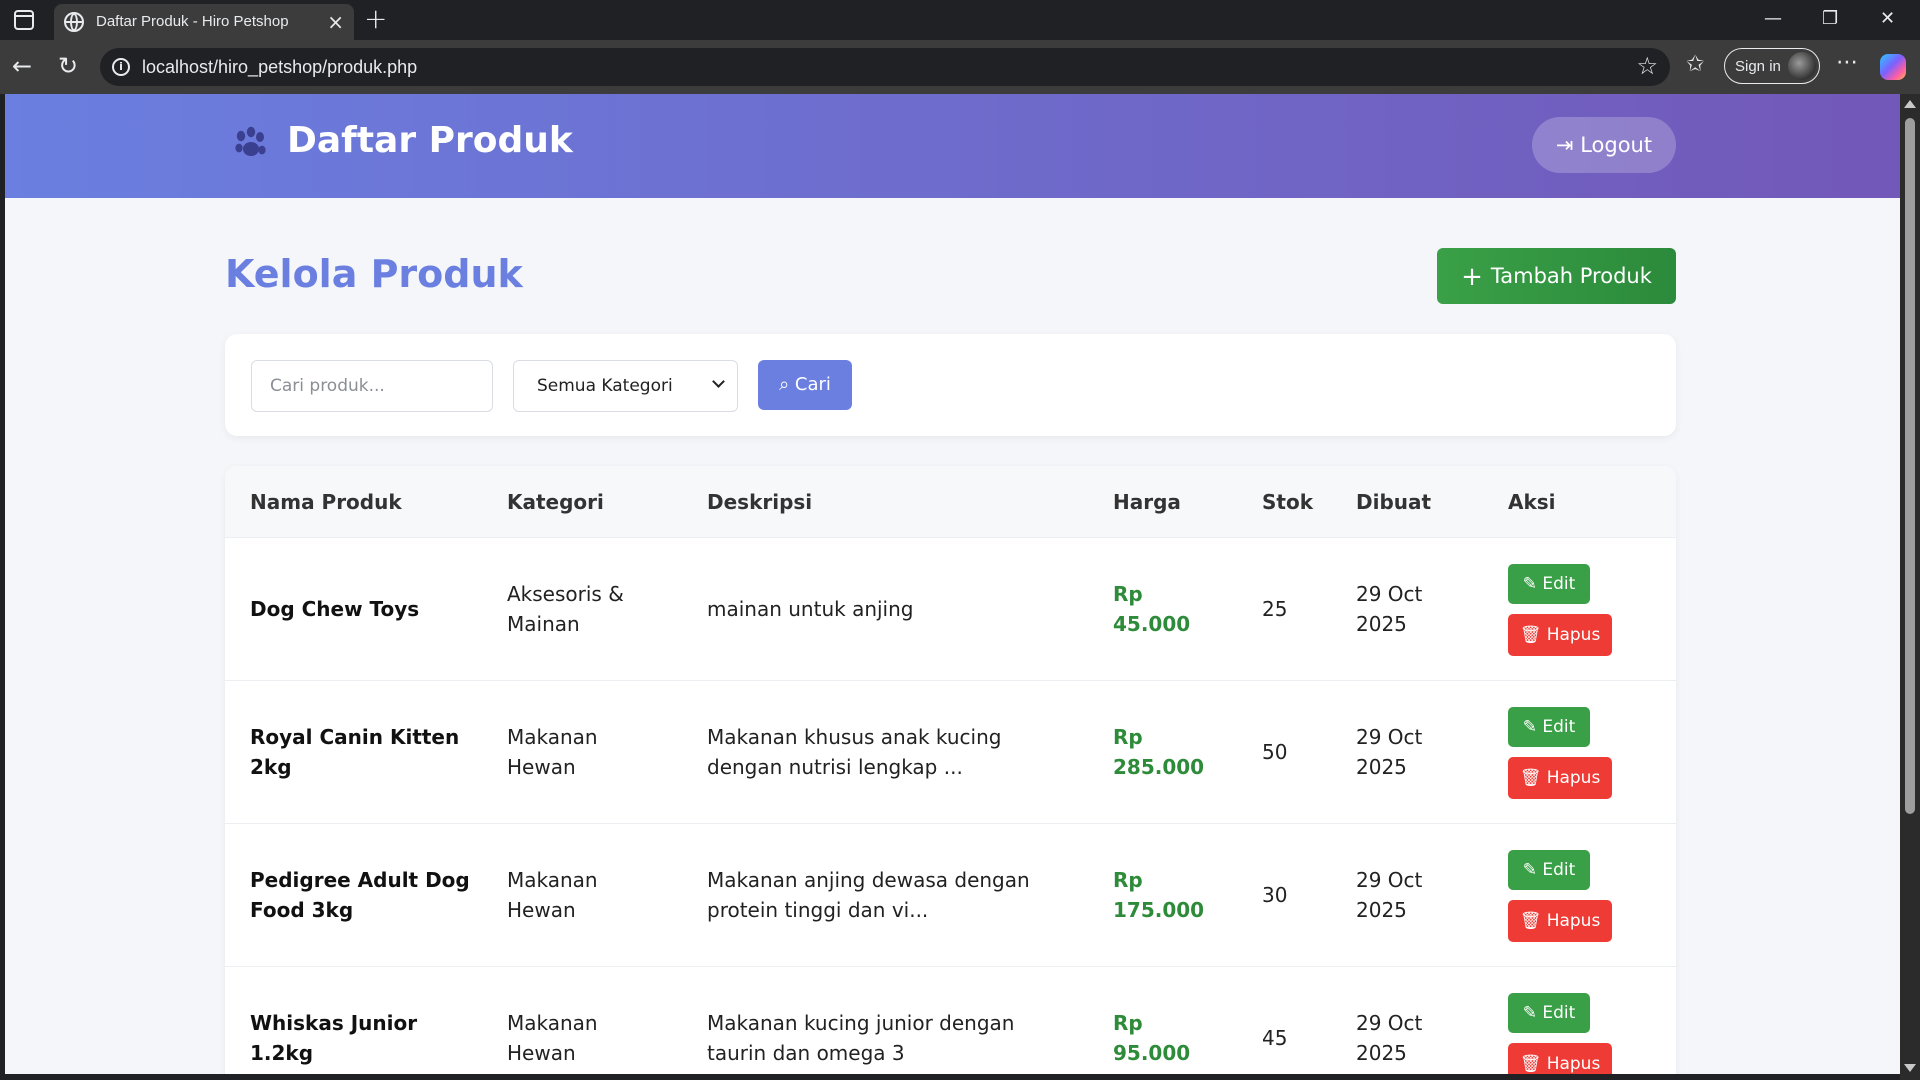 This screenshot has width=1920, height=1080. I want to click on column-header-actions: Aksi, so click(1532, 502).